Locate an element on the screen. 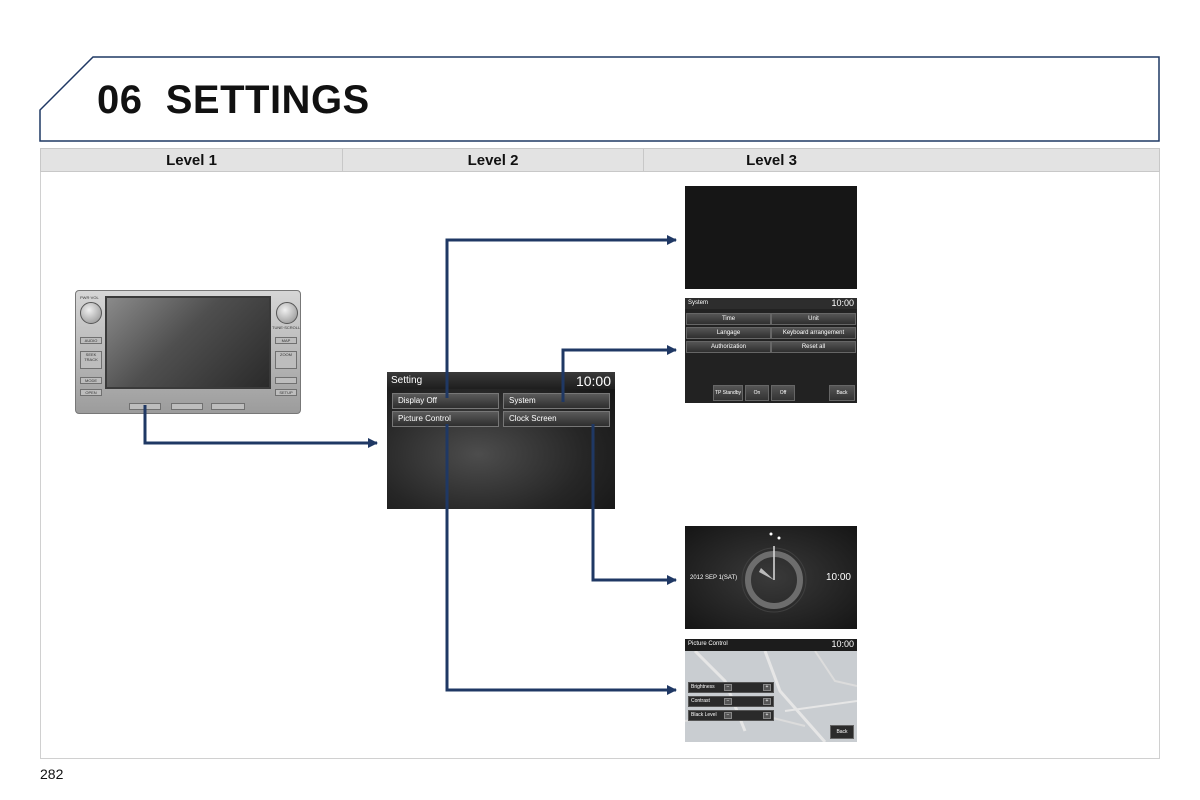 The image size is (1200, 800). hu-button-open: OPEN is located at coordinates (91, 392).